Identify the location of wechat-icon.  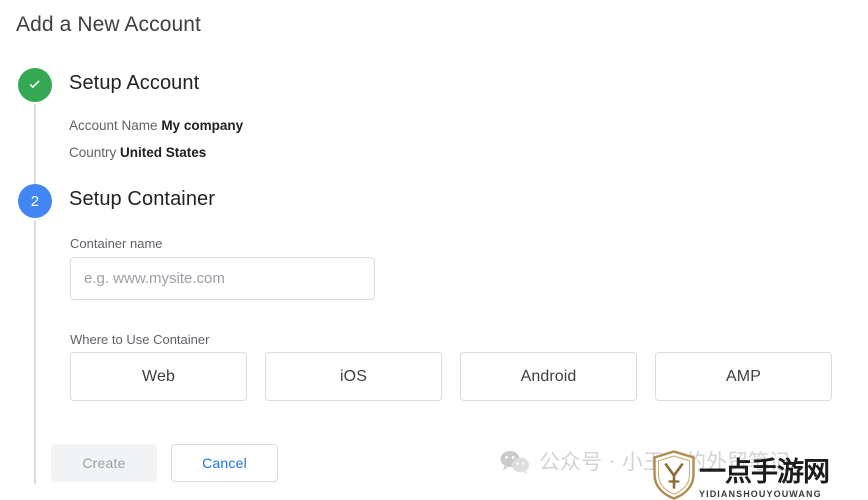
(514, 462).